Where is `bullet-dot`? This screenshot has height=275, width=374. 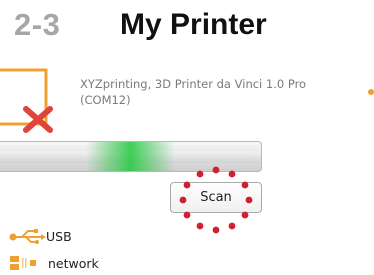
bullet-dot is located at coordinates (371, 92).